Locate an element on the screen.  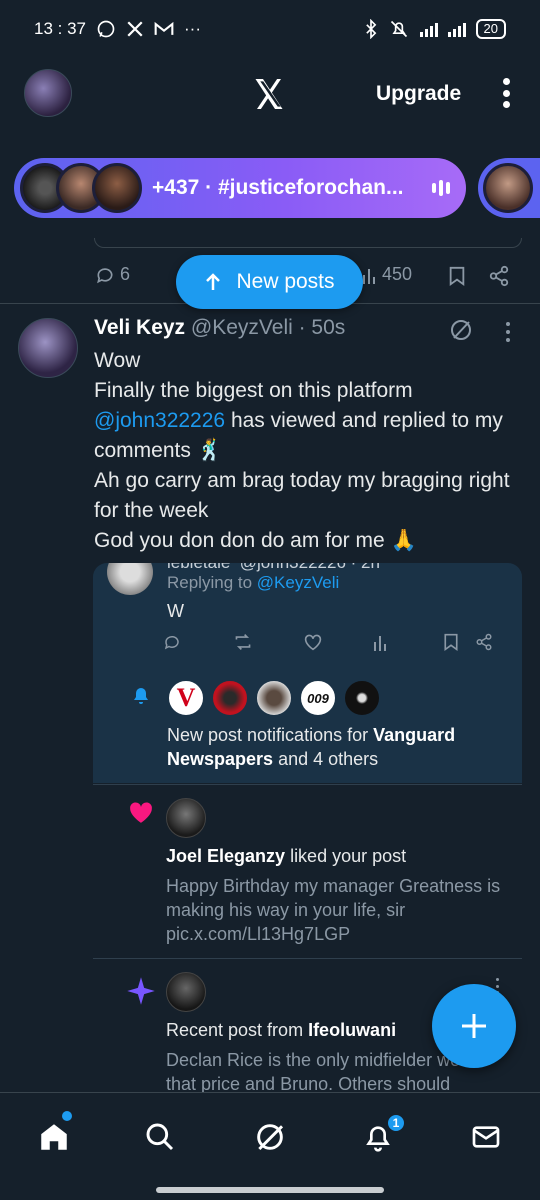
post-line: Finally the biggest on this platform is located at coordinates (253, 390).